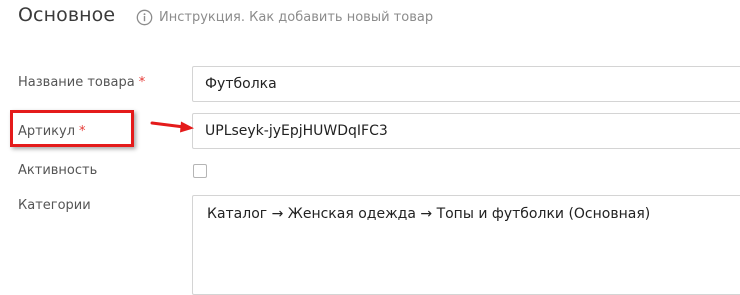 The height and width of the screenshot is (295, 740). What do you see at coordinates (67, 15) in the screenshot?
I see `section-title: Основное` at bounding box center [67, 15].